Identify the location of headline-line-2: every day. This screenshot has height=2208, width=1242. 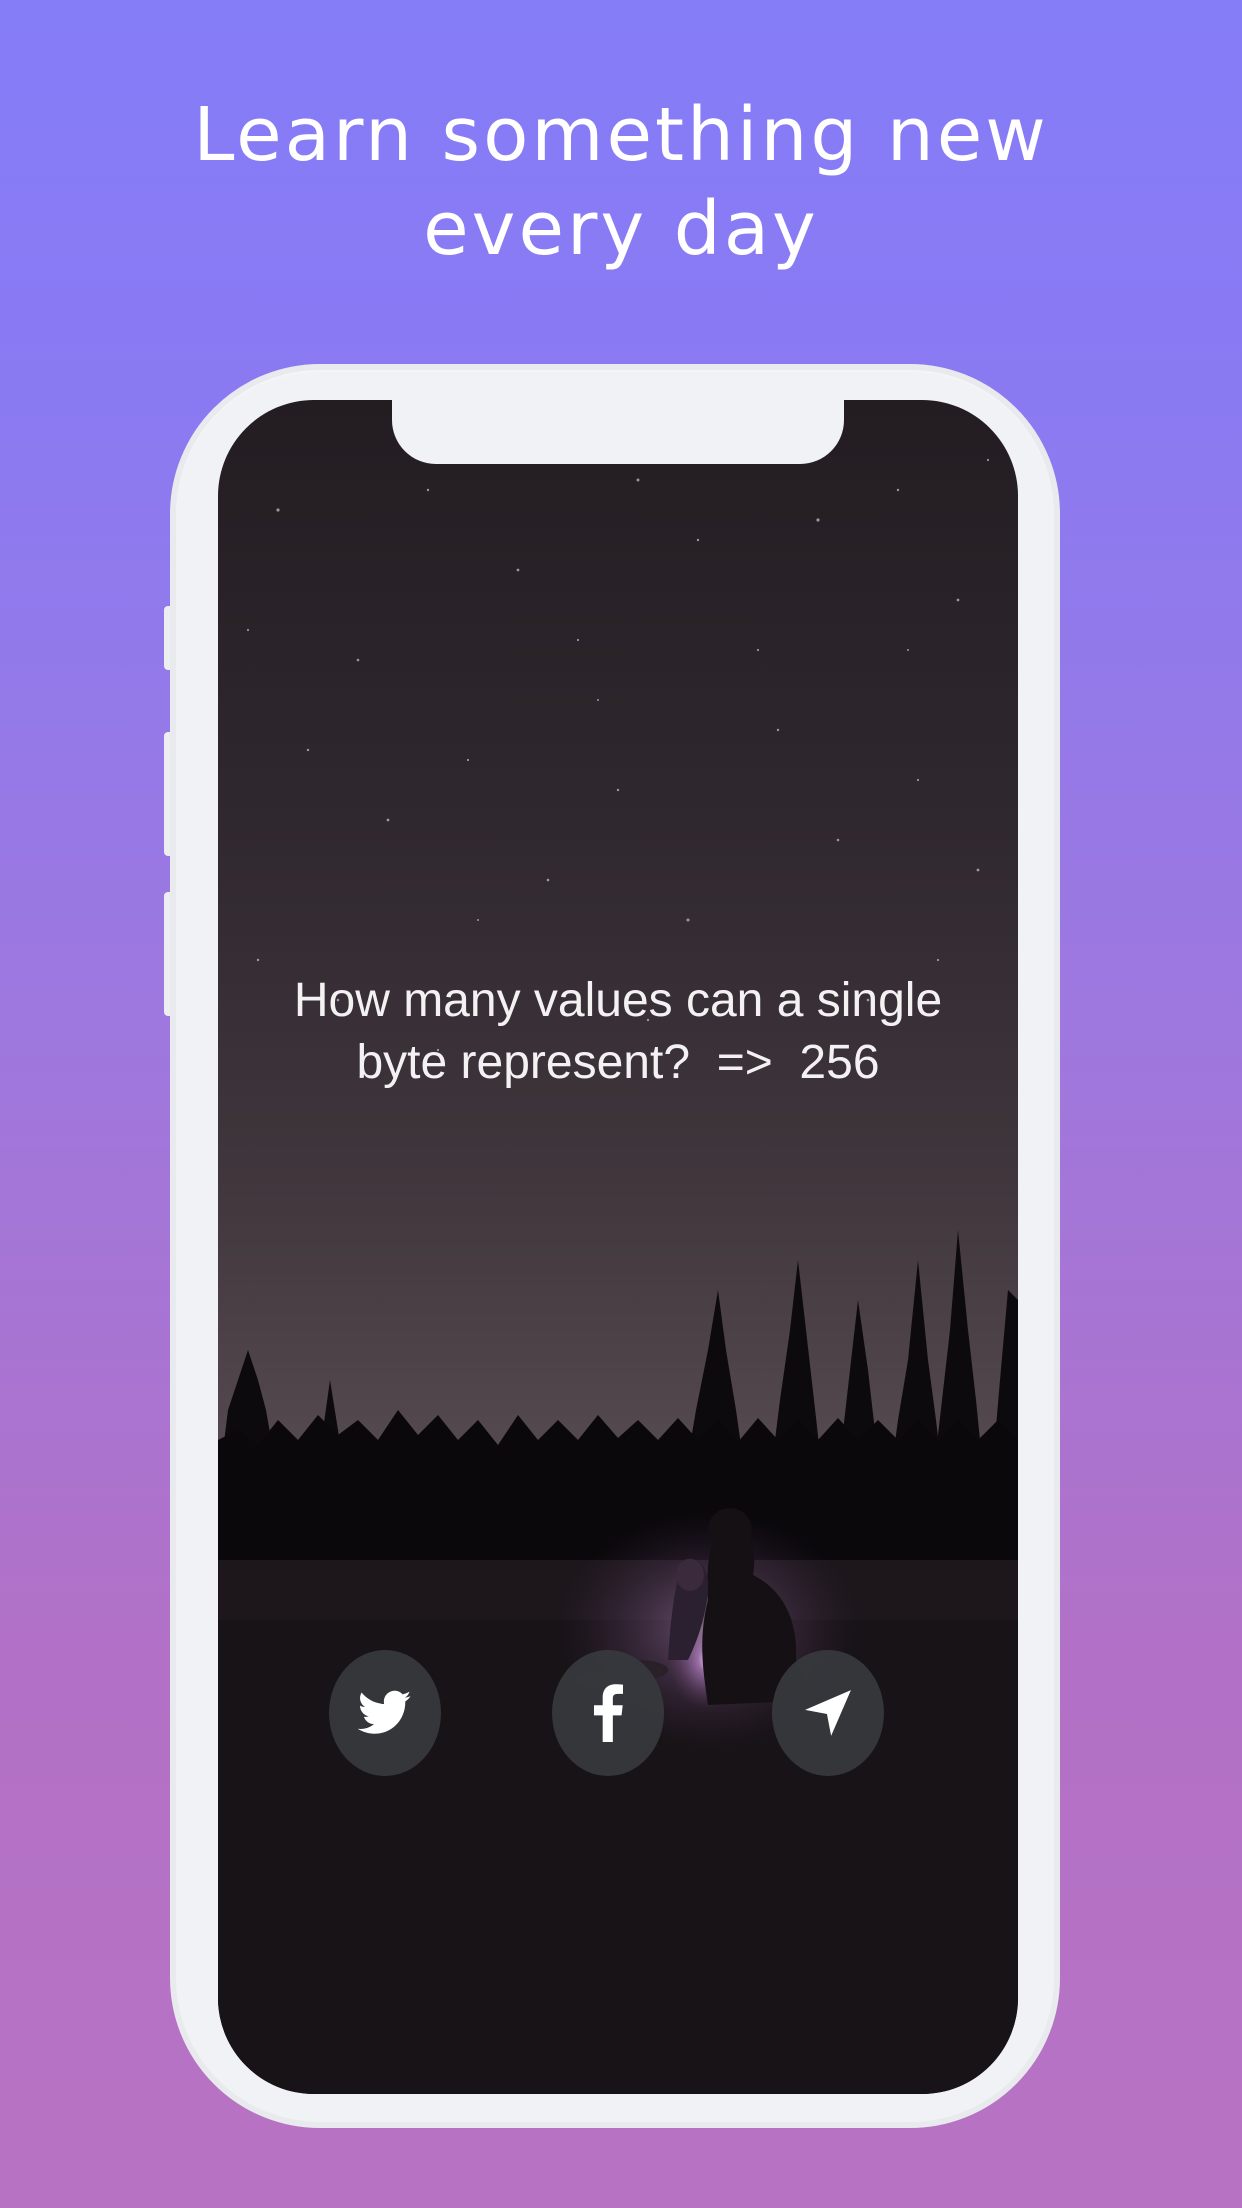
(621, 229).